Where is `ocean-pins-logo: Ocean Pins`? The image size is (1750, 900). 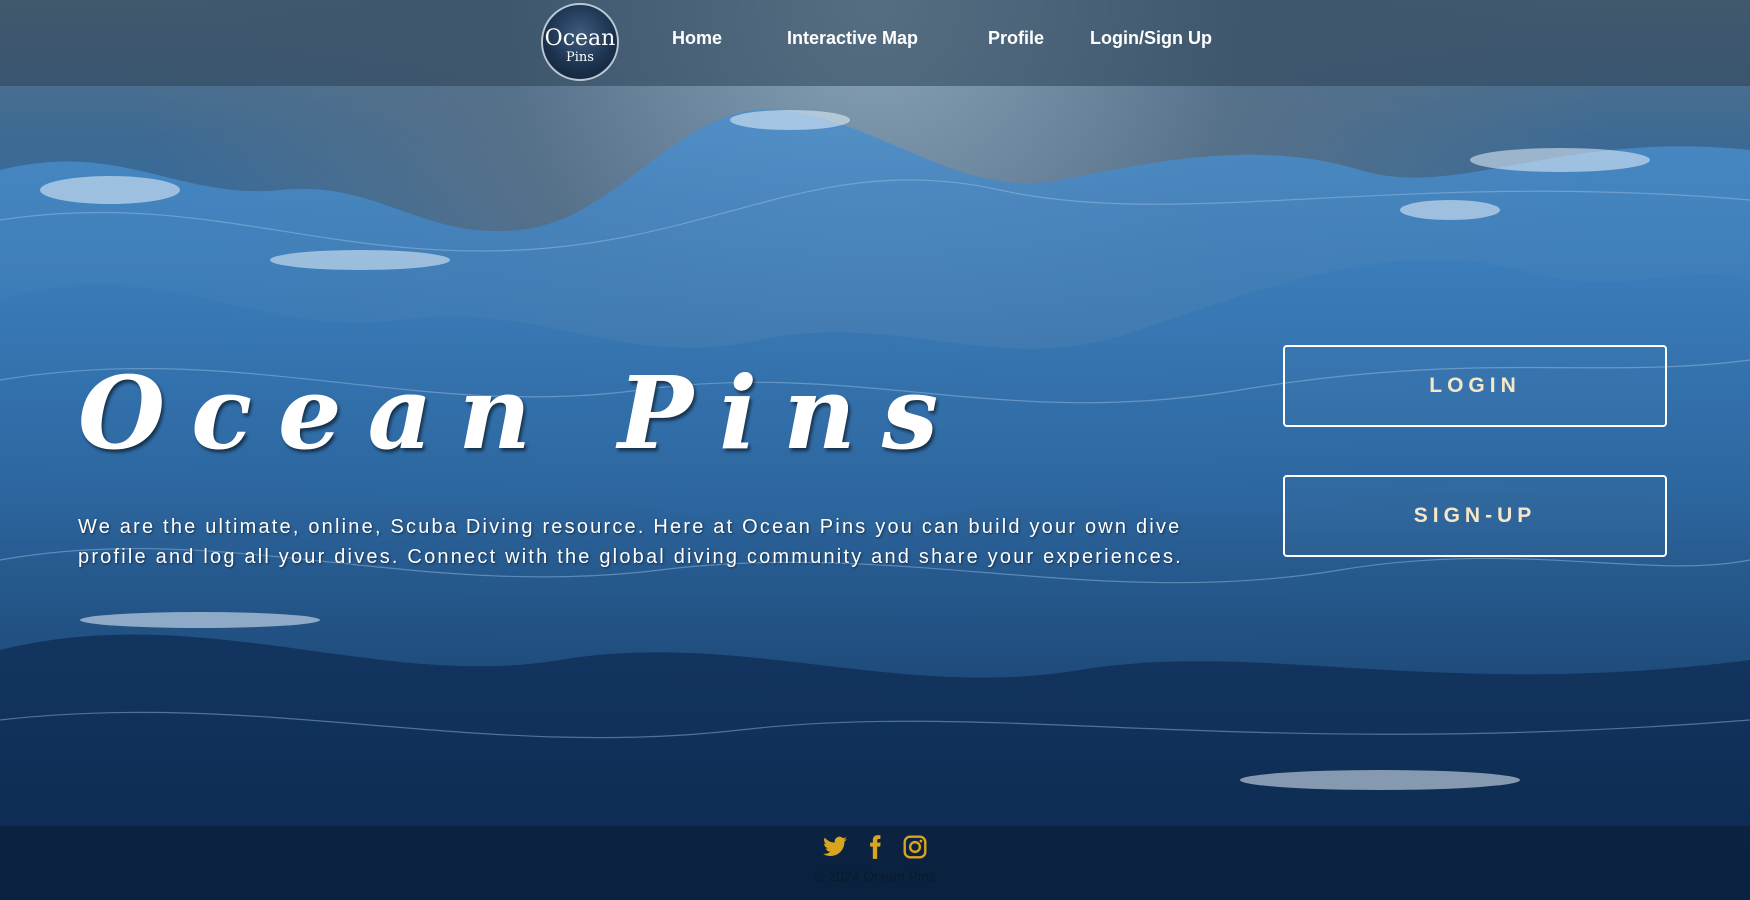
ocean-pins-logo: Ocean Pins is located at coordinates (580, 42).